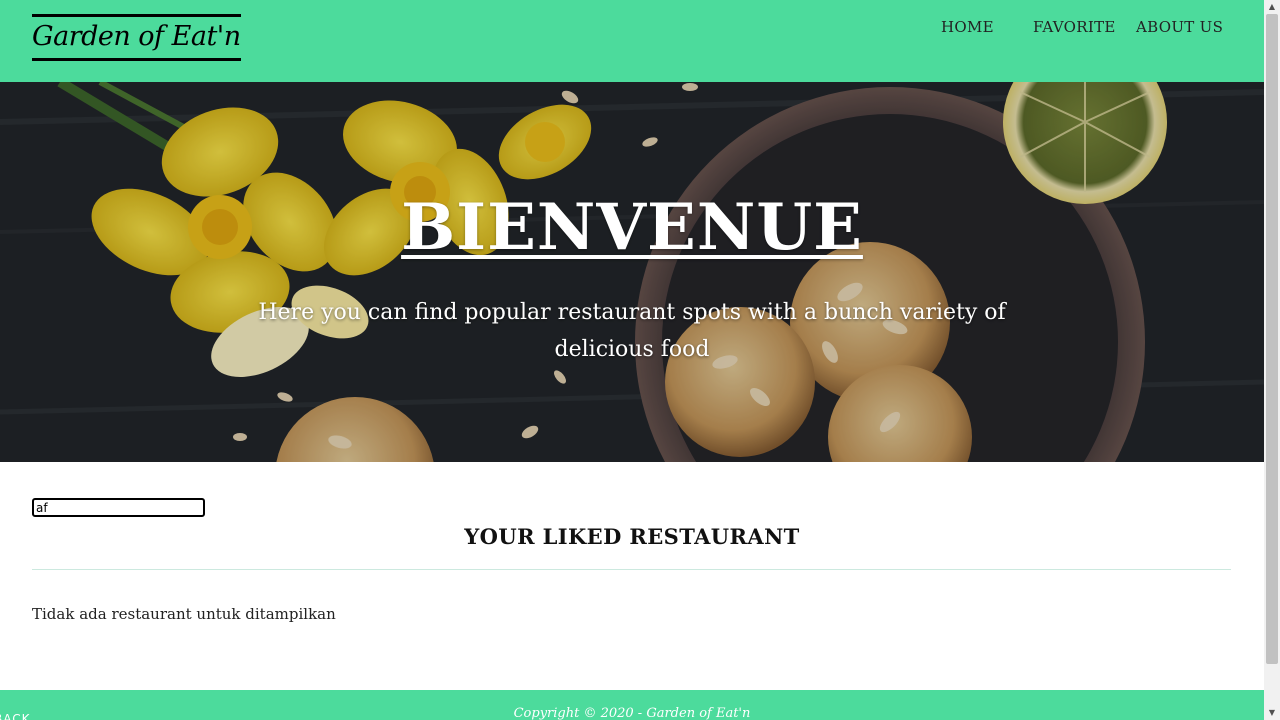 The height and width of the screenshot is (720, 1280). I want to click on empty-state-message: Tidak ada restaurant untuk ditampilkan, so click(184, 614).